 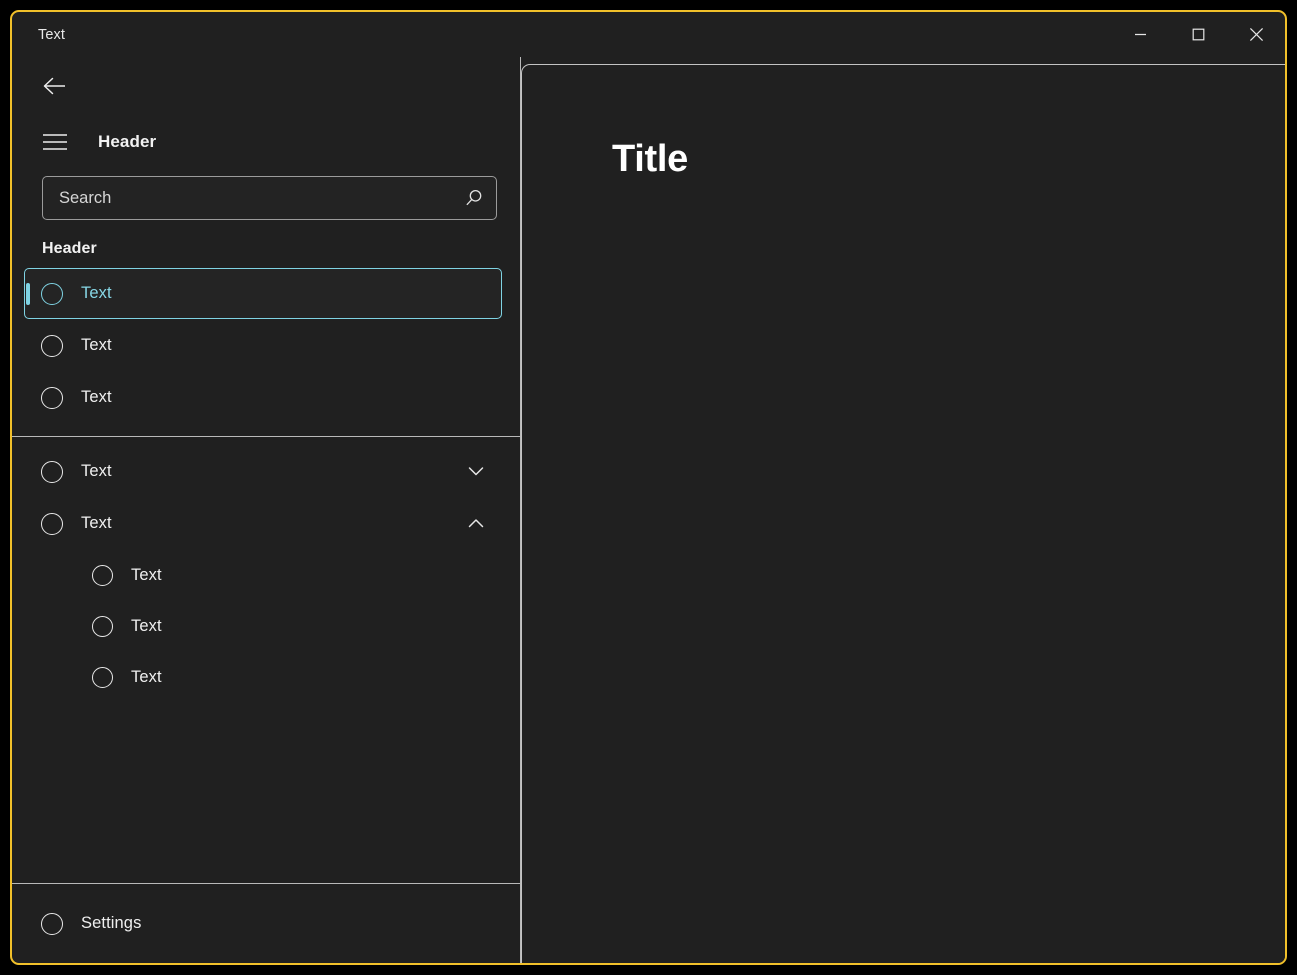 I want to click on nav-group-secondary: Text Text Text Text Text, so click(x=266, y=573).